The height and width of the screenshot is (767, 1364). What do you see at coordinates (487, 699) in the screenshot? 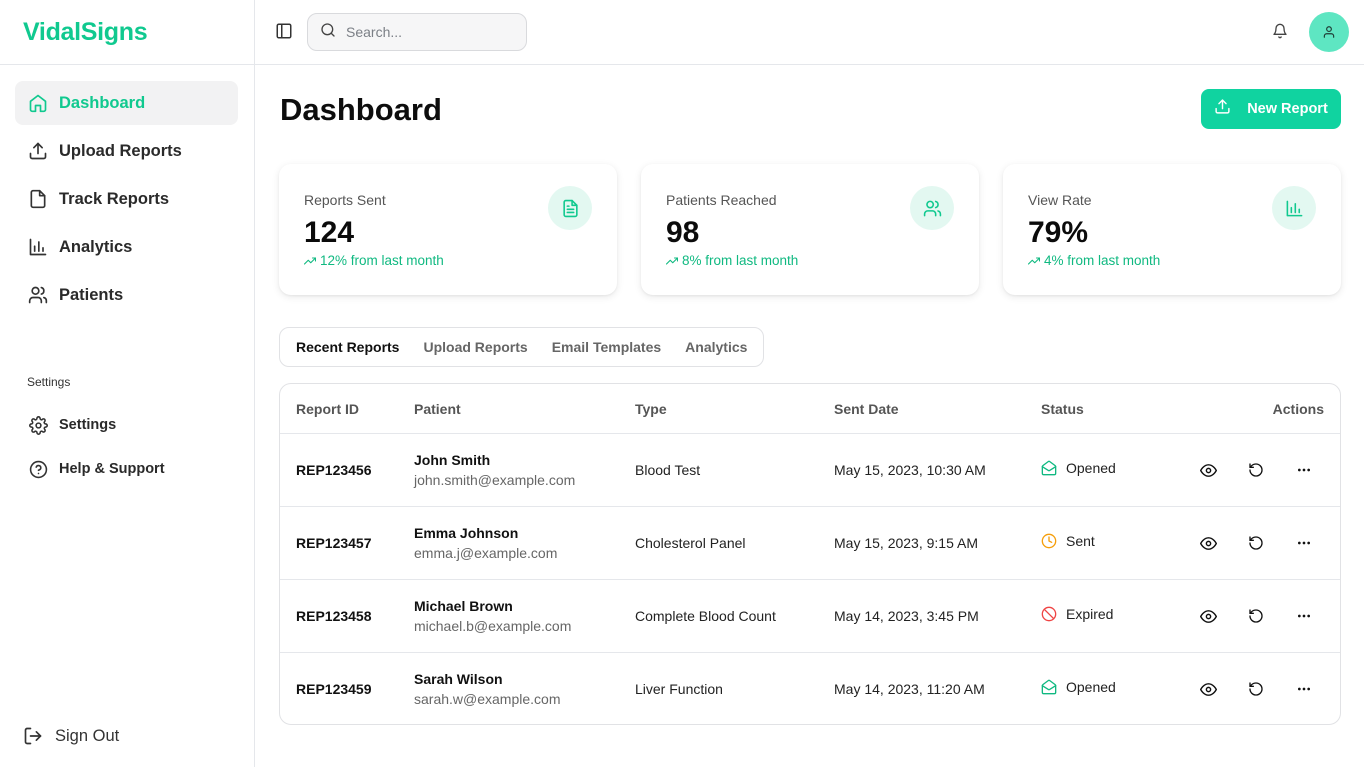
I see `patient-email: sarah.w@example.com` at bounding box center [487, 699].